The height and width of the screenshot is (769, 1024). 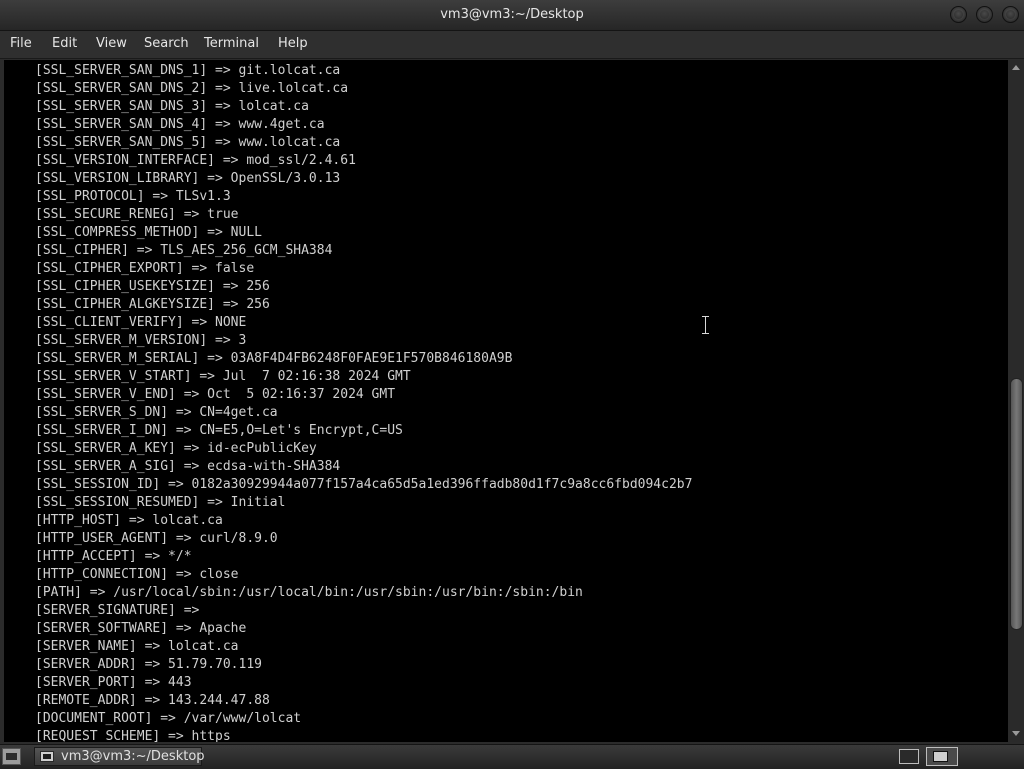 I want to click on menu-edit: Edit, so click(x=64, y=43).